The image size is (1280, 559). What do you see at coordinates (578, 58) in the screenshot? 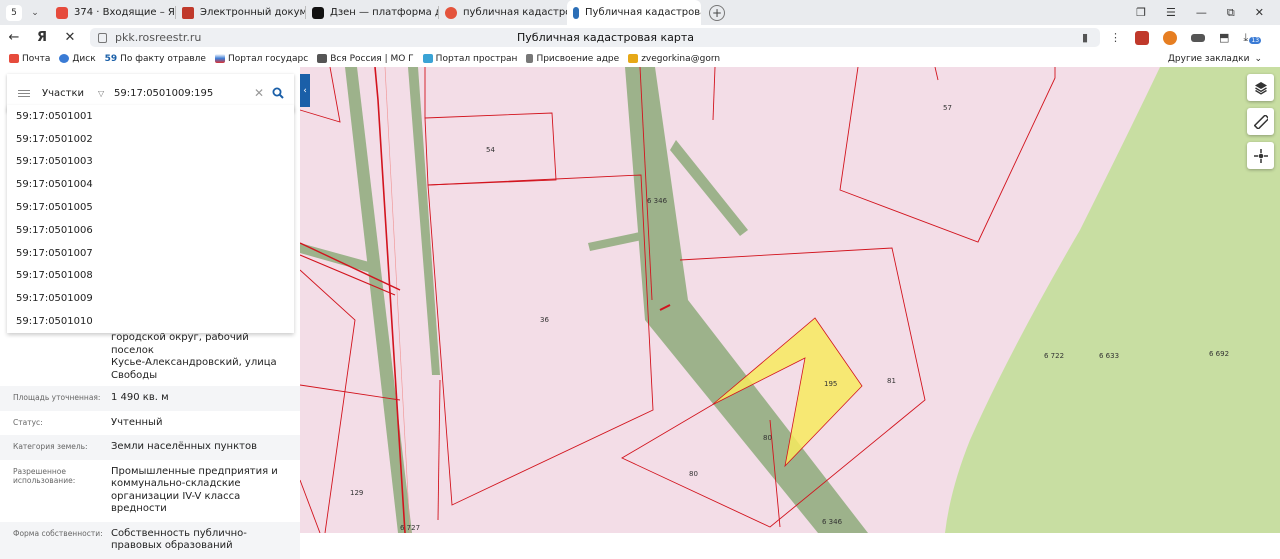
I see `bookmark-label: Присвоение адре` at bounding box center [578, 58].